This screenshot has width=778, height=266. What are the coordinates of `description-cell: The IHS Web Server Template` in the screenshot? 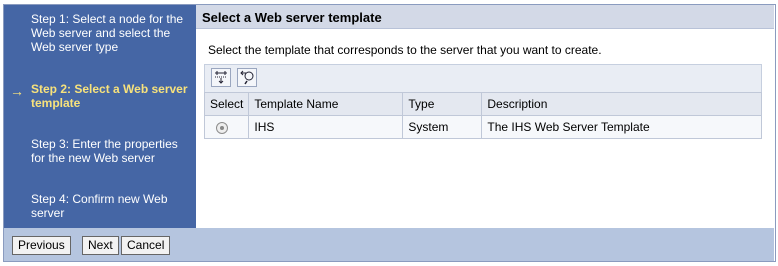 It's located at (621, 127).